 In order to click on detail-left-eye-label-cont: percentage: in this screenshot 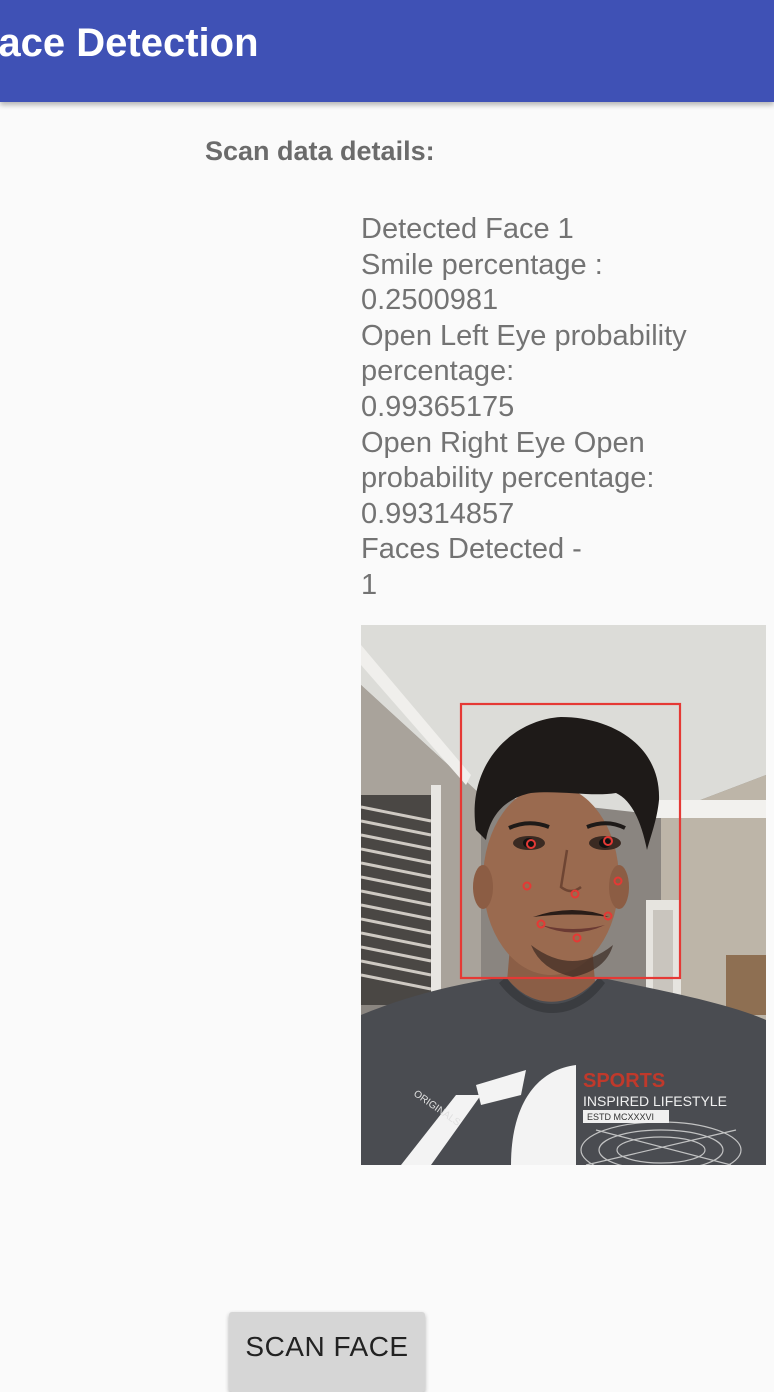, I will do `click(438, 371)`.